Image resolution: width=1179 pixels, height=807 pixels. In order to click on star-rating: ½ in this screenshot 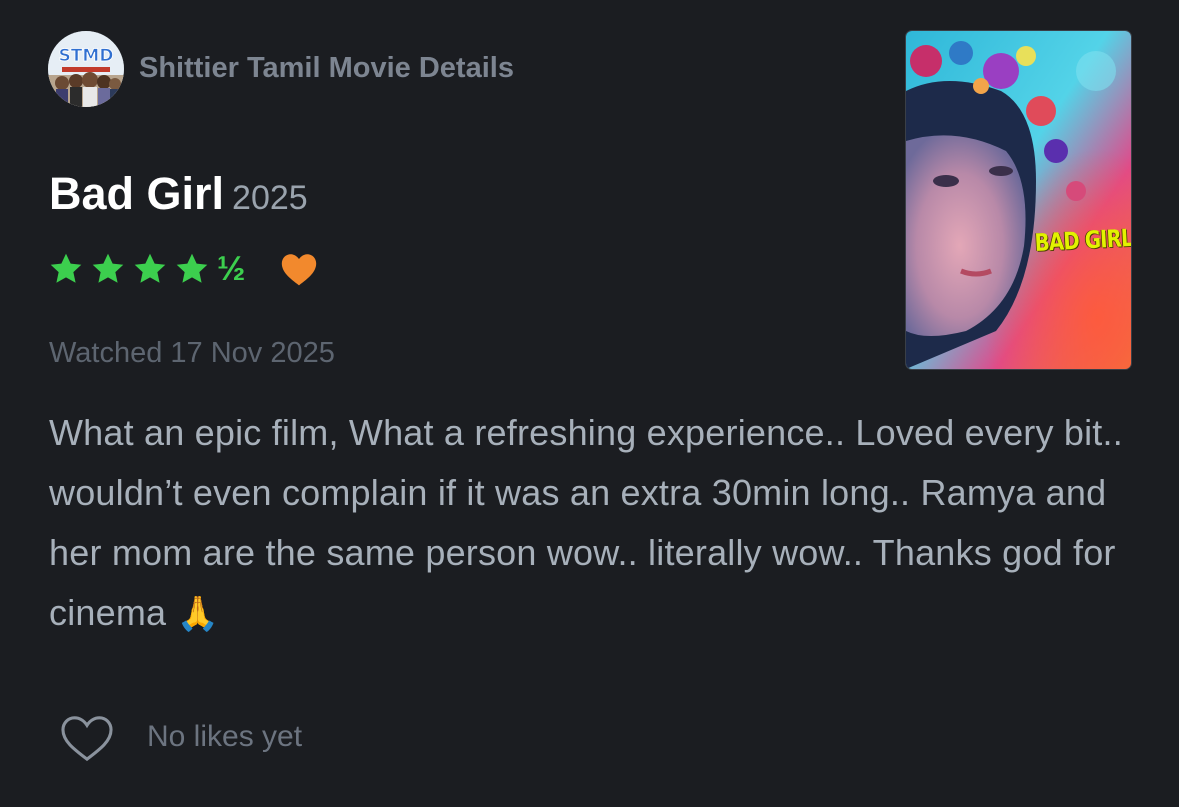, I will do `click(146, 269)`.